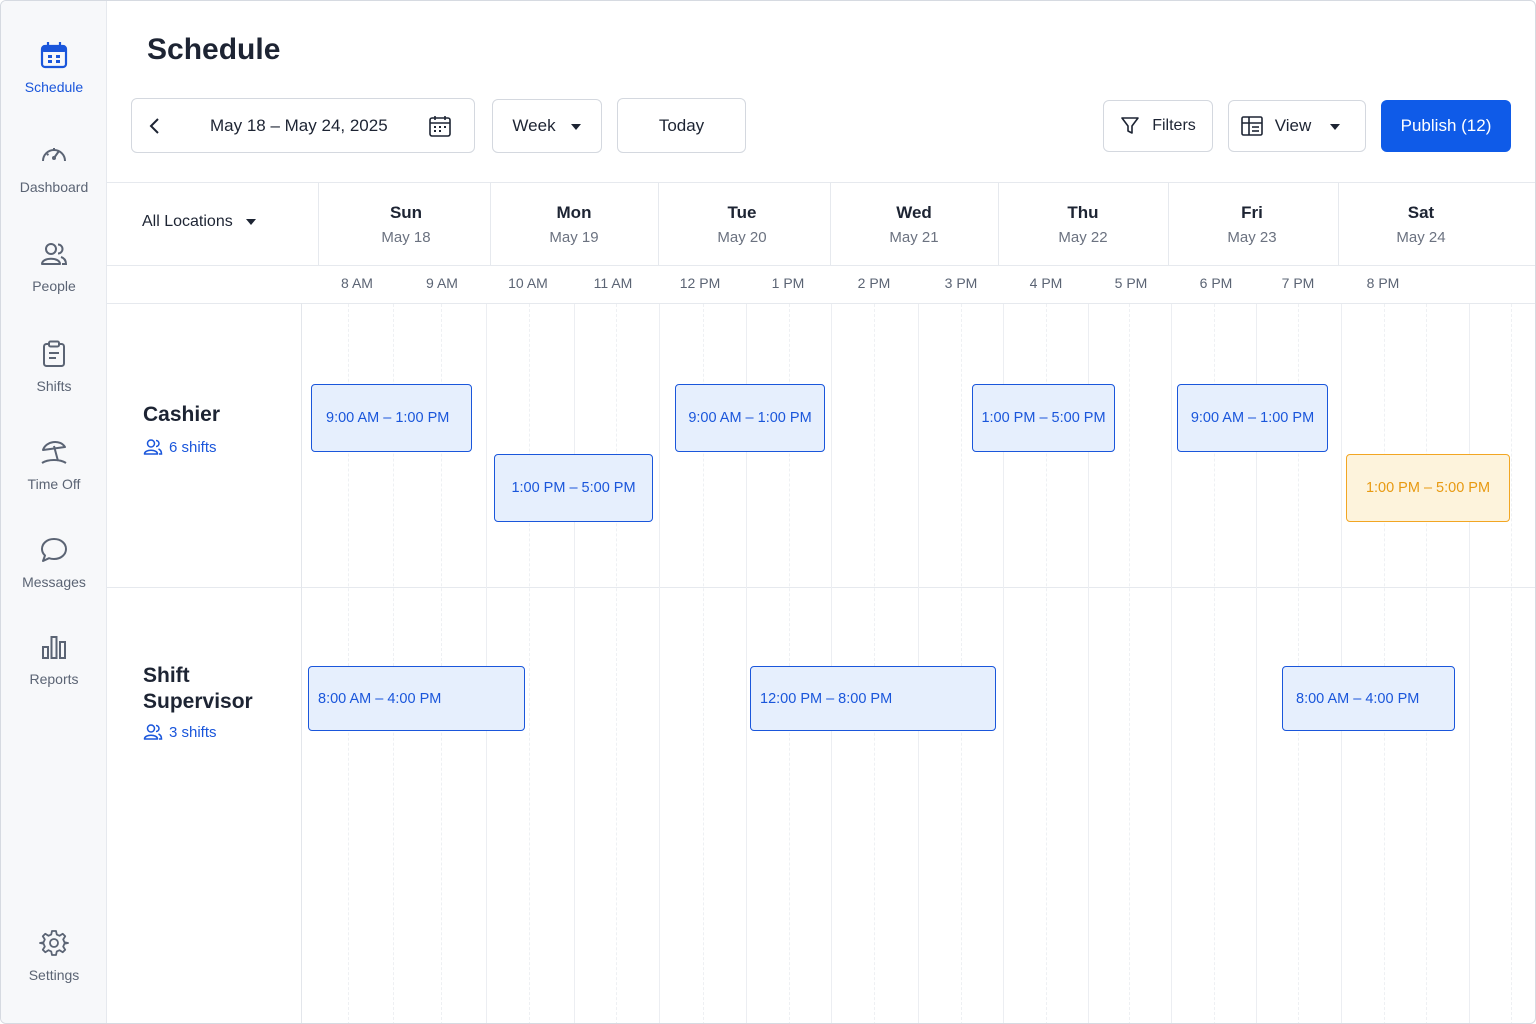  I want to click on sidebar-item-dashboard: Dashboard, so click(54, 179).